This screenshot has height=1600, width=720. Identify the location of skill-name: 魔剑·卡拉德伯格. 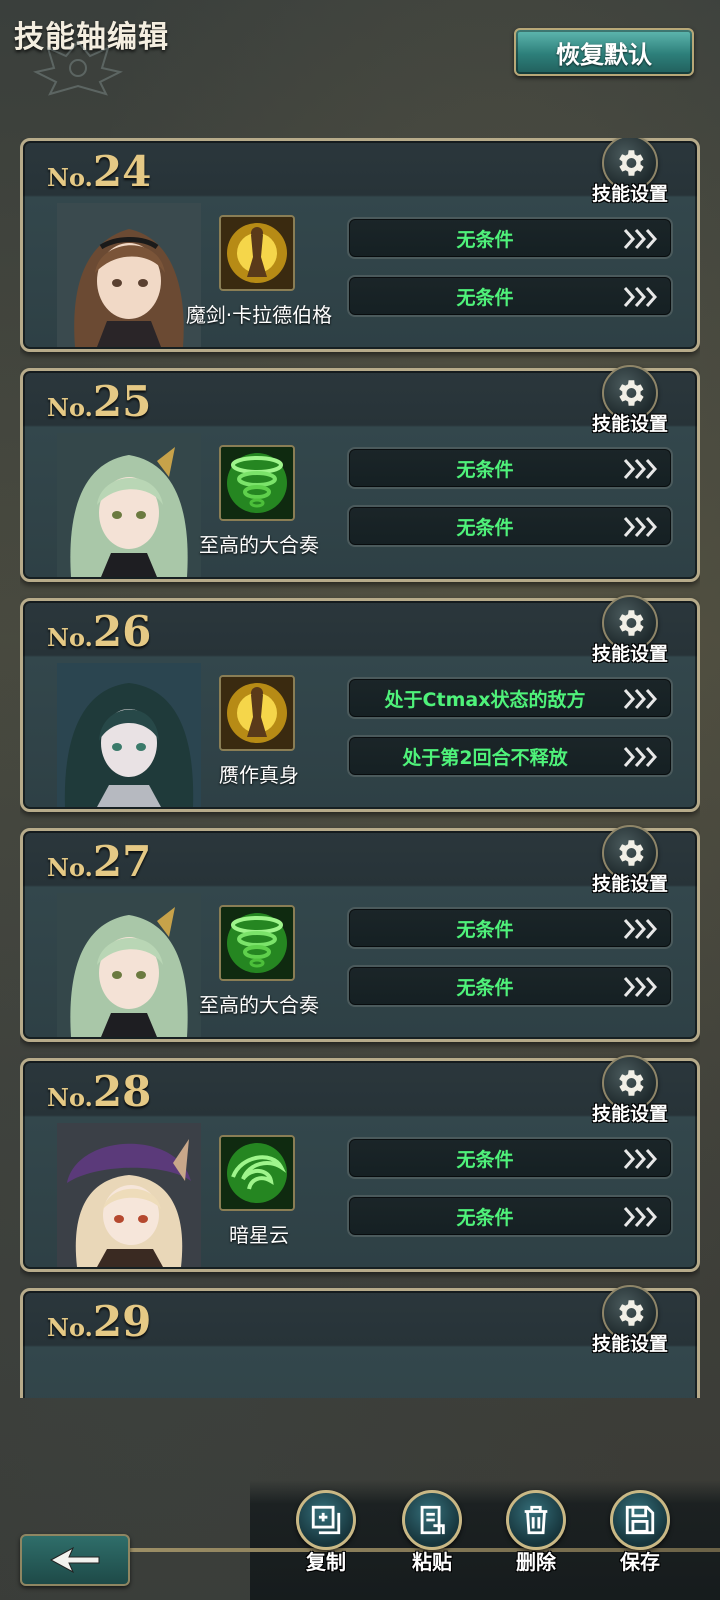
(259, 315).